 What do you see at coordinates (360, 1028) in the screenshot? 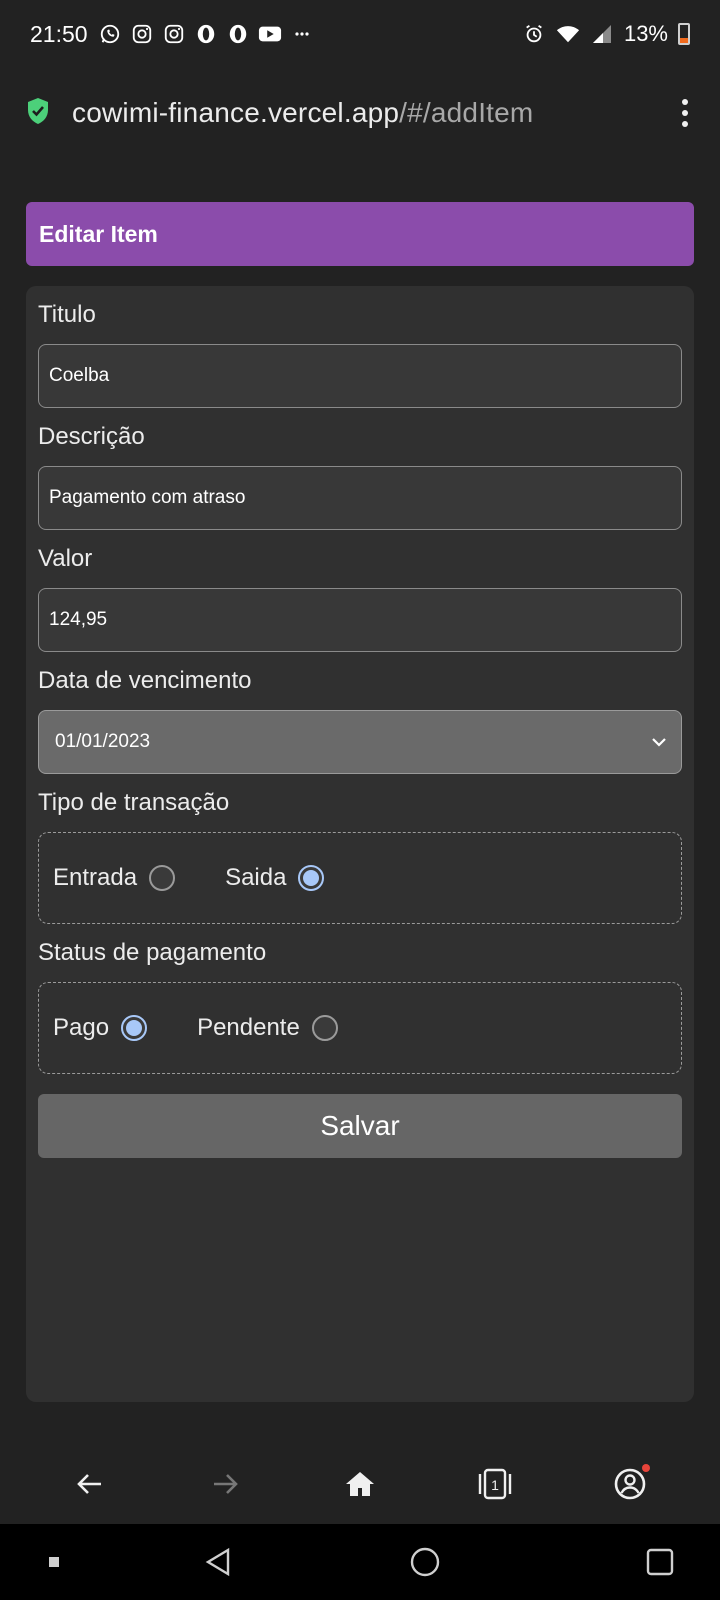
I see `status-radio-group: Pago Pendente` at bounding box center [360, 1028].